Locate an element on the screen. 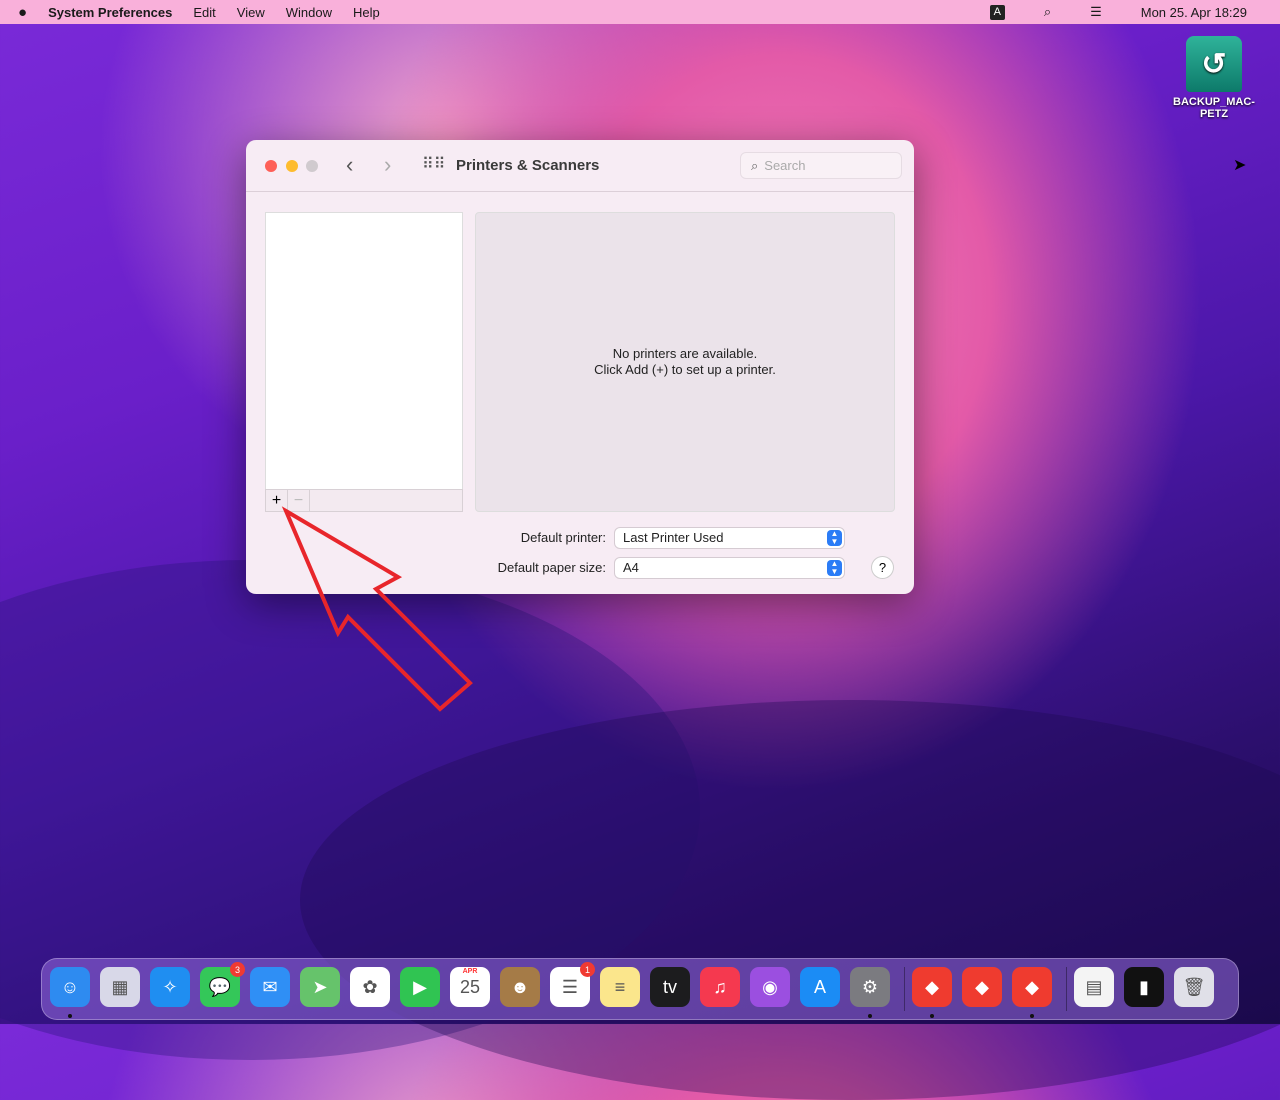 The width and height of the screenshot is (1280, 1100). contacts-icon: ☻ is located at coordinates (520, 986).